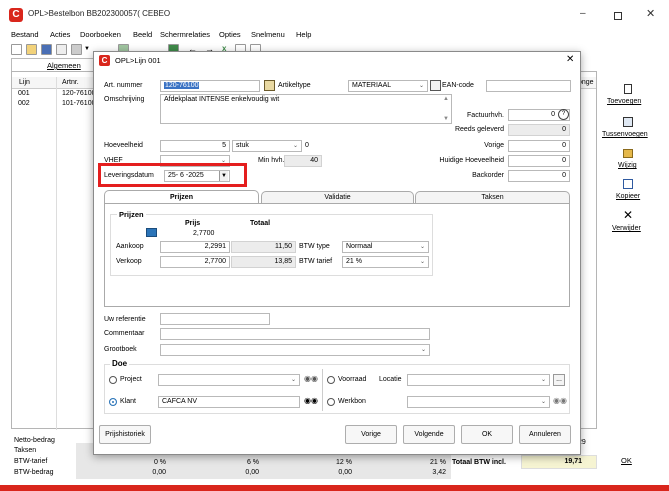  What do you see at coordinates (64, 65) in the screenshot?
I see `tab-algemeen-label: Algemeen` at bounding box center [64, 65].